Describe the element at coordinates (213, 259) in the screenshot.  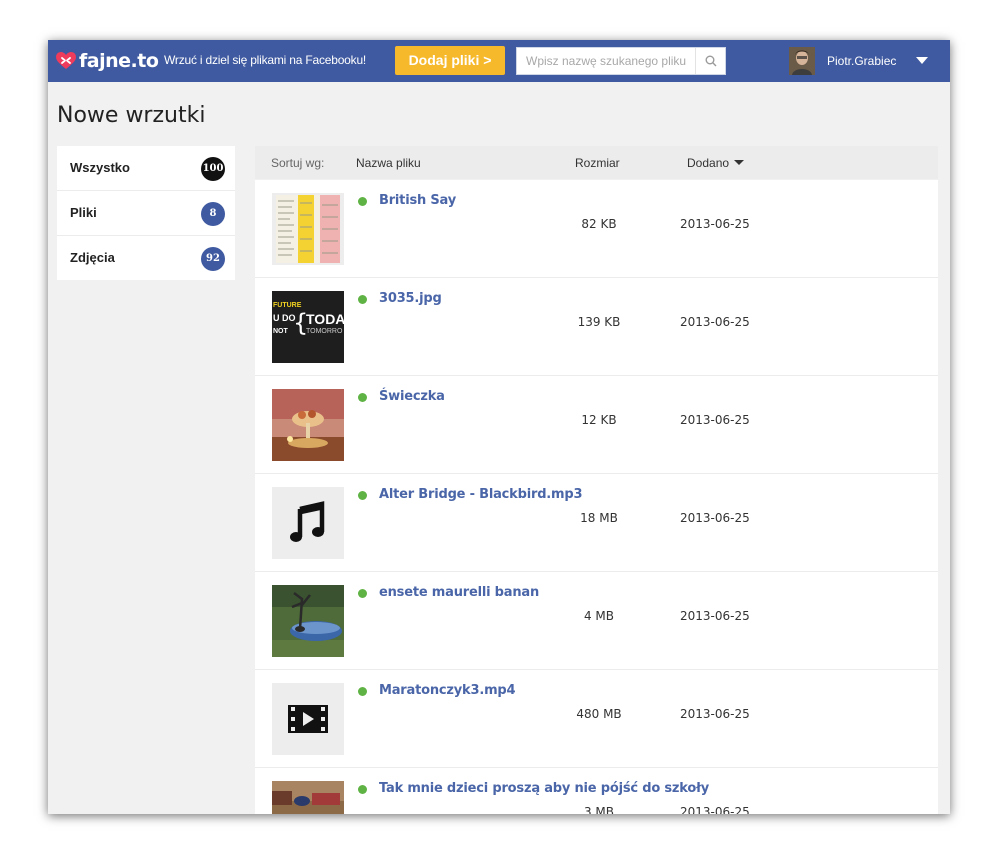
I see `count-badge: 92` at that location.